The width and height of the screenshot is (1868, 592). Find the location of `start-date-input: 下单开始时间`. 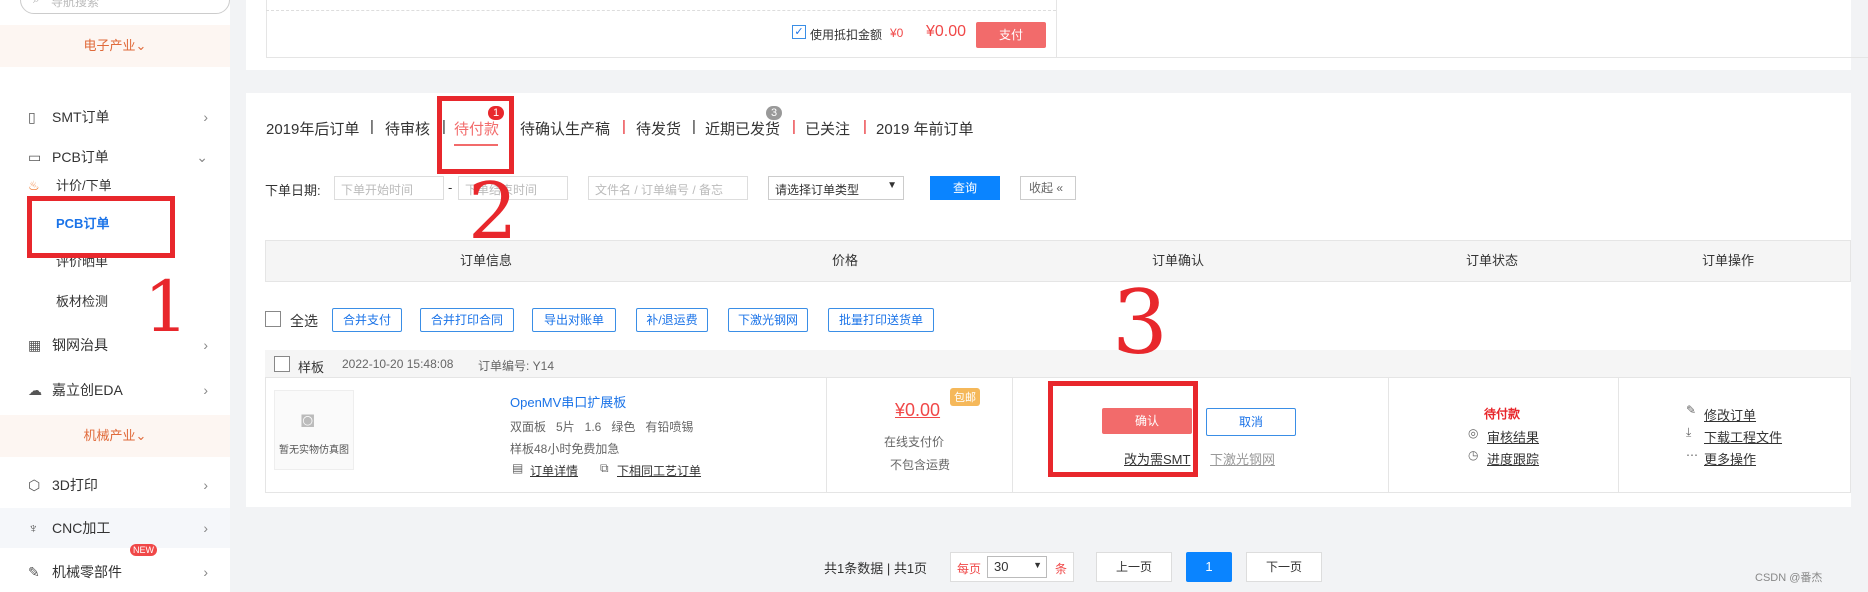

start-date-input: 下单开始时间 is located at coordinates (389, 188).